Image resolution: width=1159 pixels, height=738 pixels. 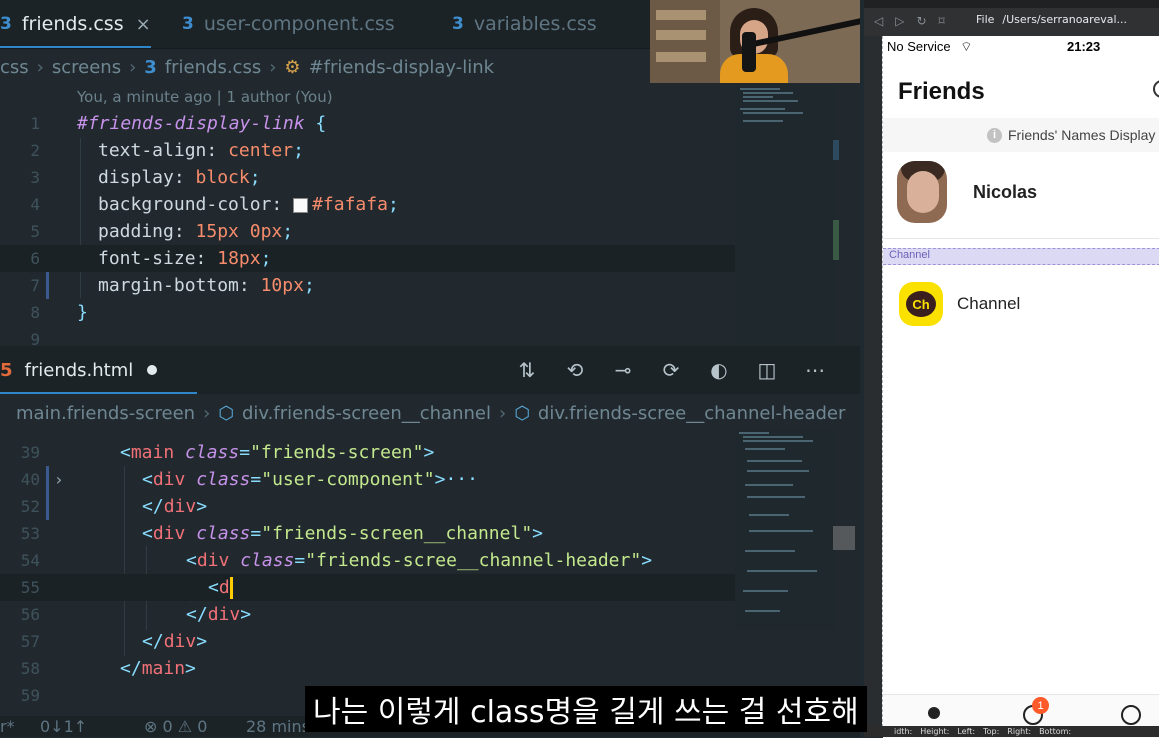 I want to click on friends-display-link: i Friends' Names Display, so click(x=1021, y=135).